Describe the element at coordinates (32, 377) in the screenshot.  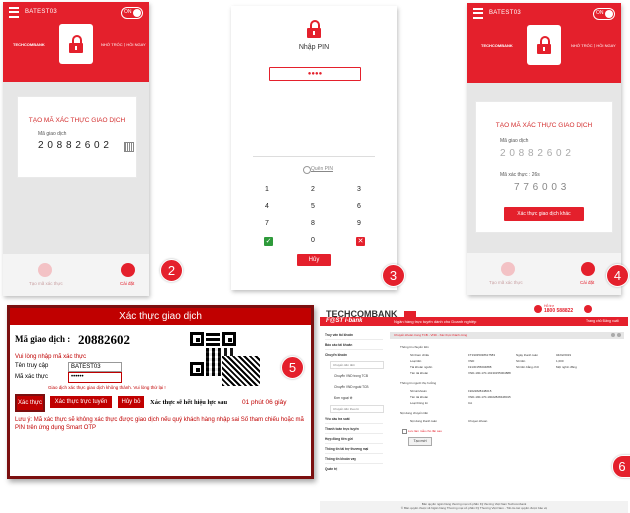
I see `auth-code-label: Mã xác thực` at that location.